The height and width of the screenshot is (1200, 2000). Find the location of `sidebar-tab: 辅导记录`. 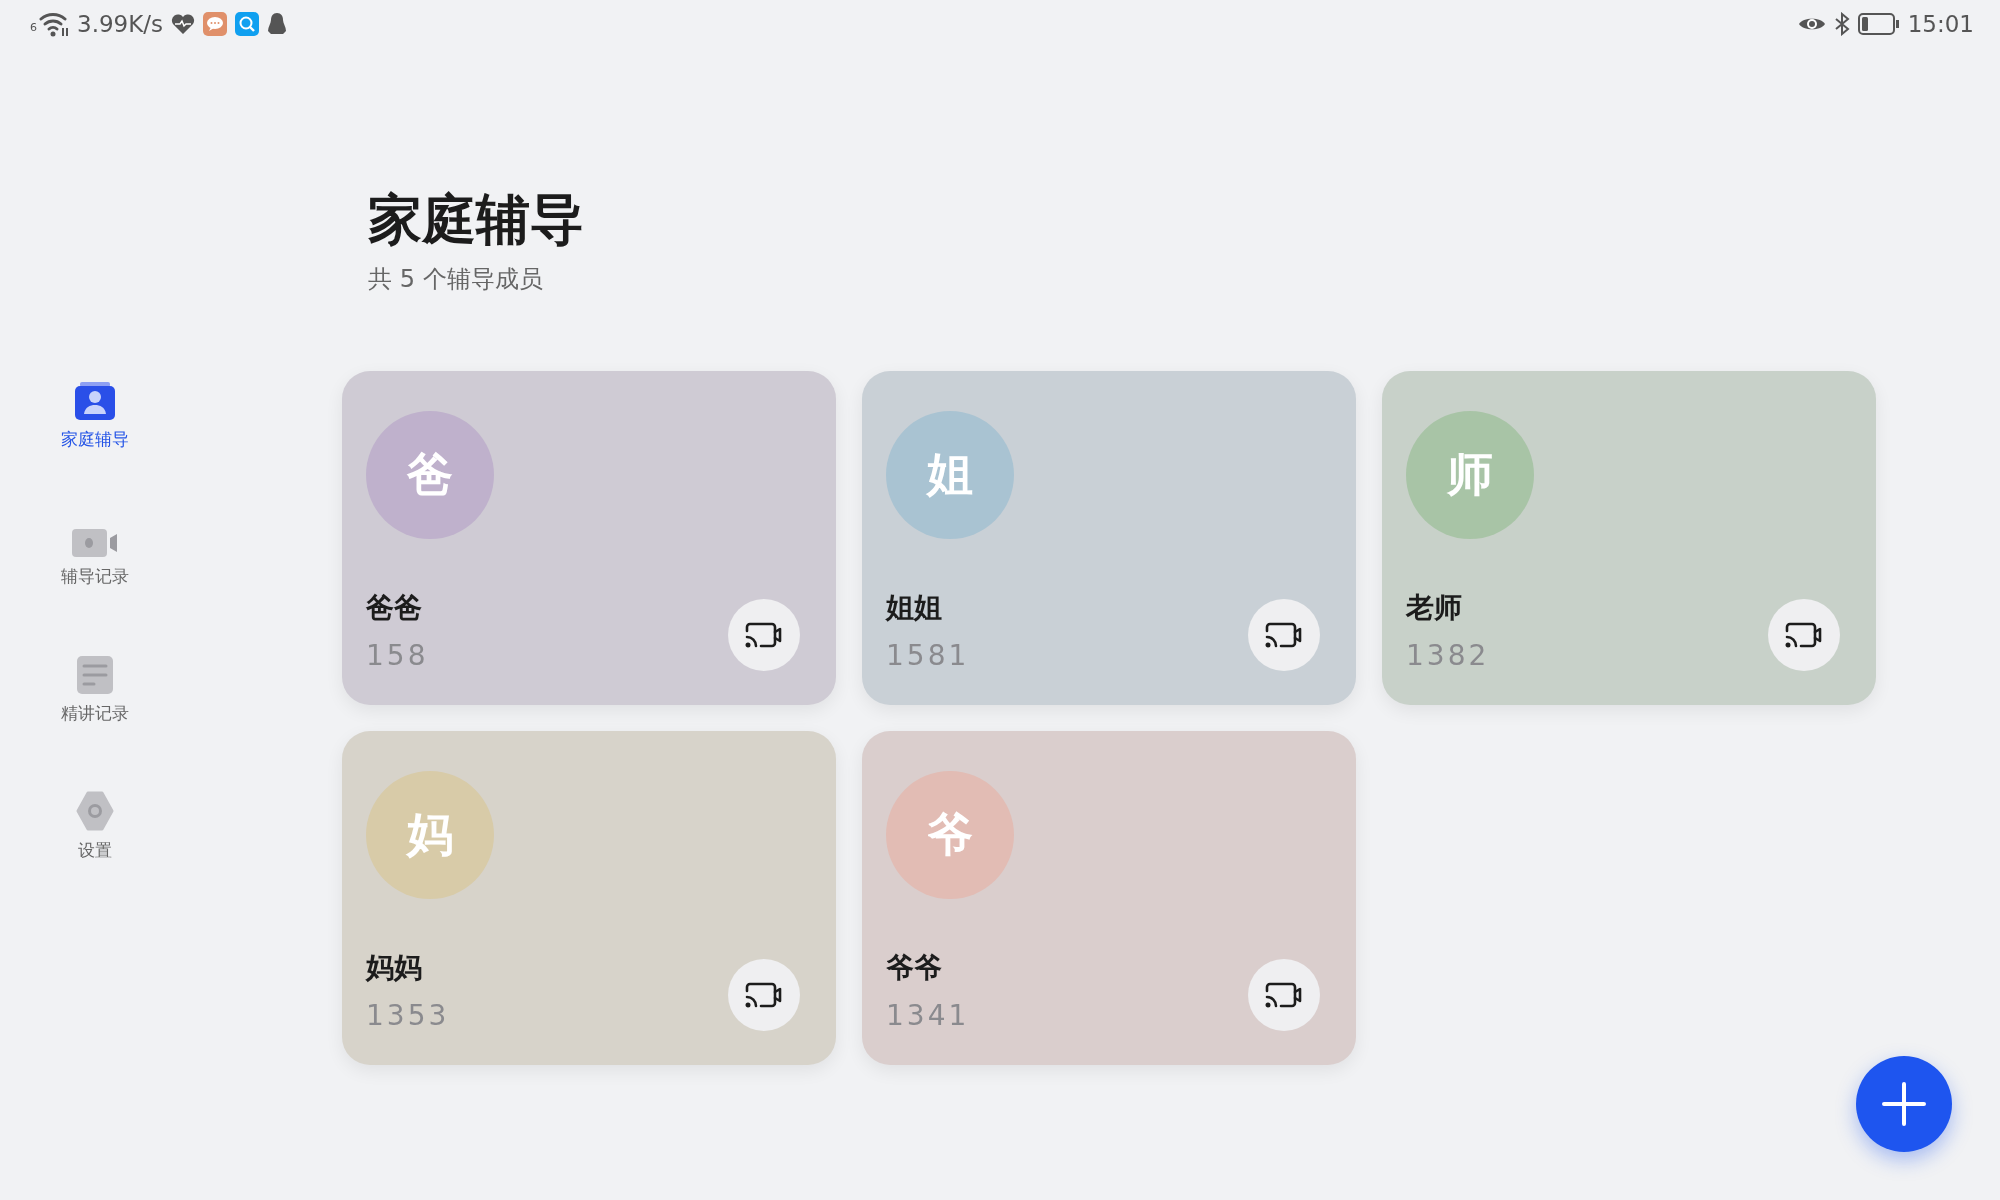

sidebar-tab: 辅导记录 is located at coordinates (95, 550).